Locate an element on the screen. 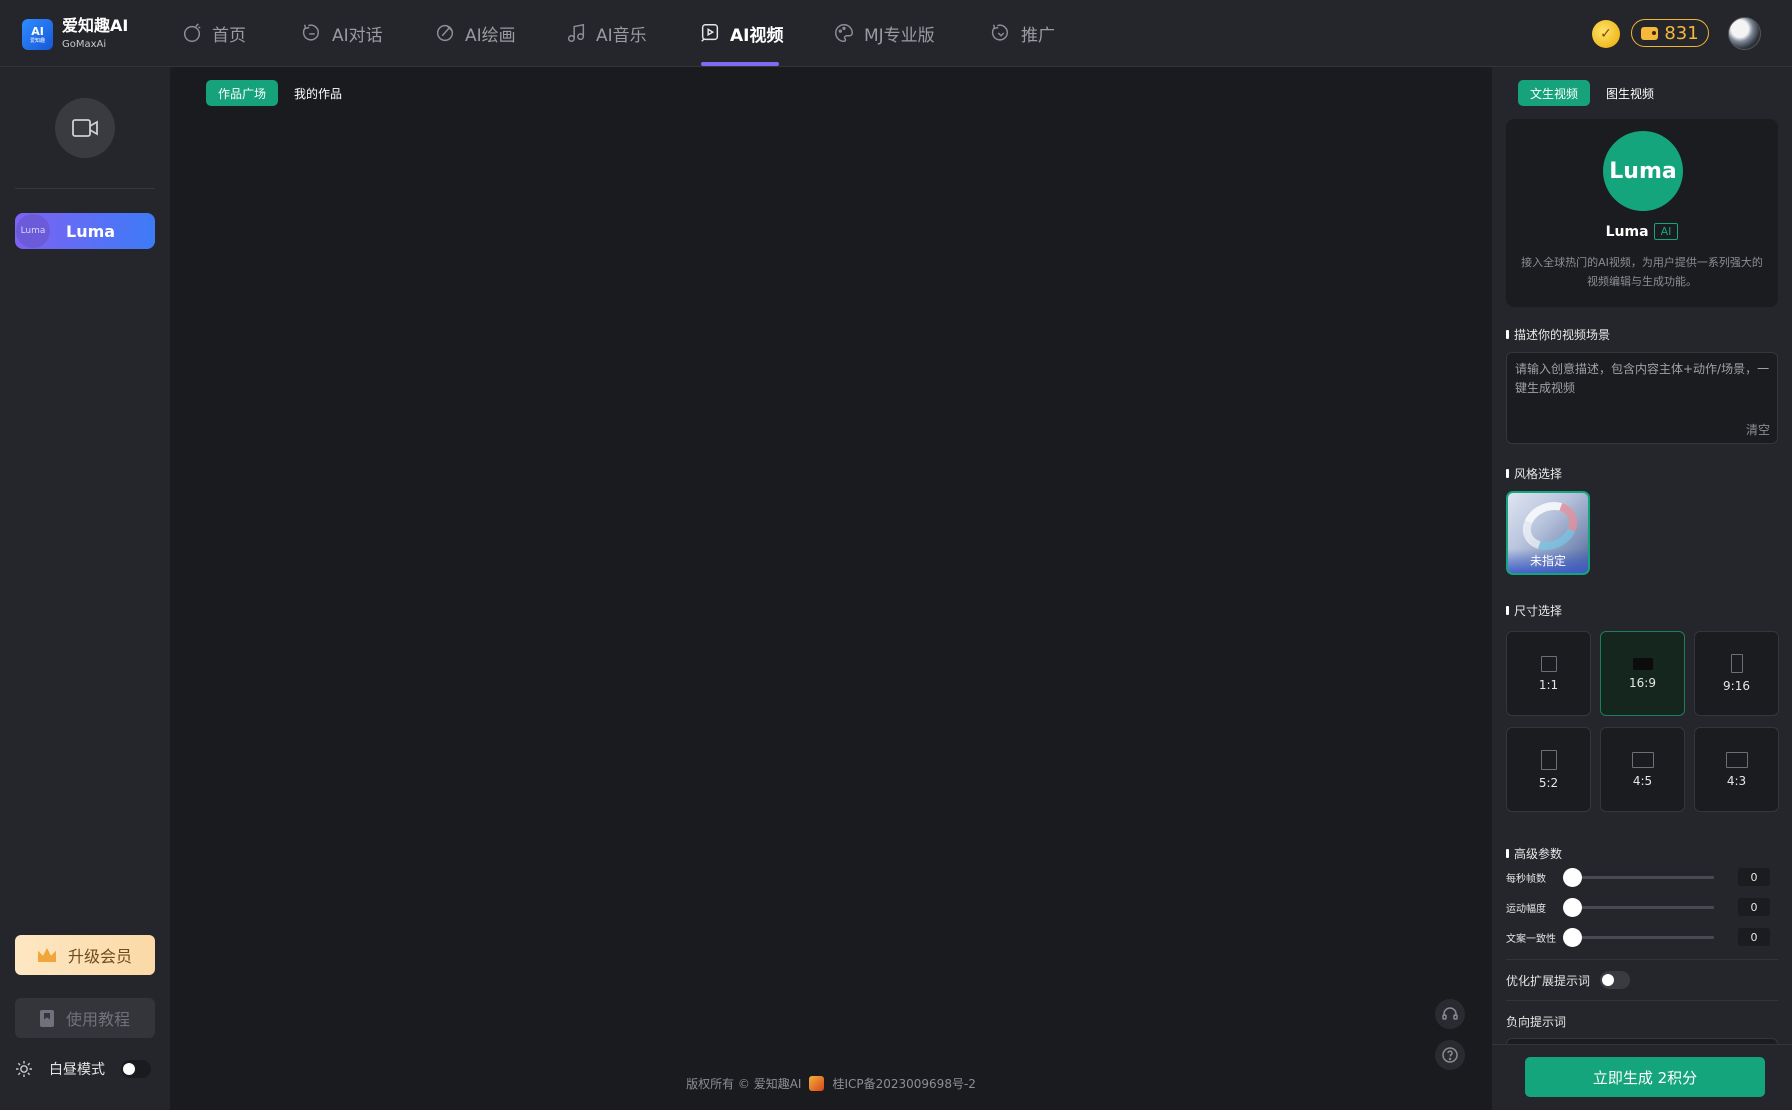 Image resolution: width=1792 pixels, height=1110 pixels. size-option-4-3: 4:3 is located at coordinates (1736, 769).